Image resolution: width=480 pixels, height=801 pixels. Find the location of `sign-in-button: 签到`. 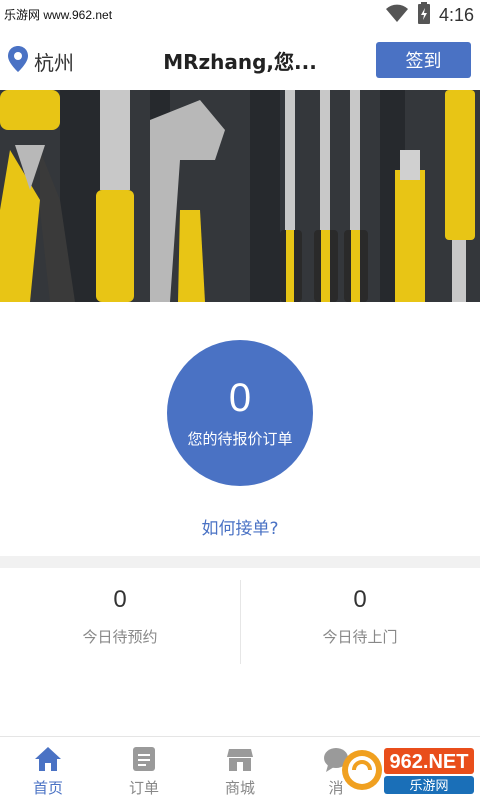

sign-in-button: 签到 is located at coordinates (423, 60).